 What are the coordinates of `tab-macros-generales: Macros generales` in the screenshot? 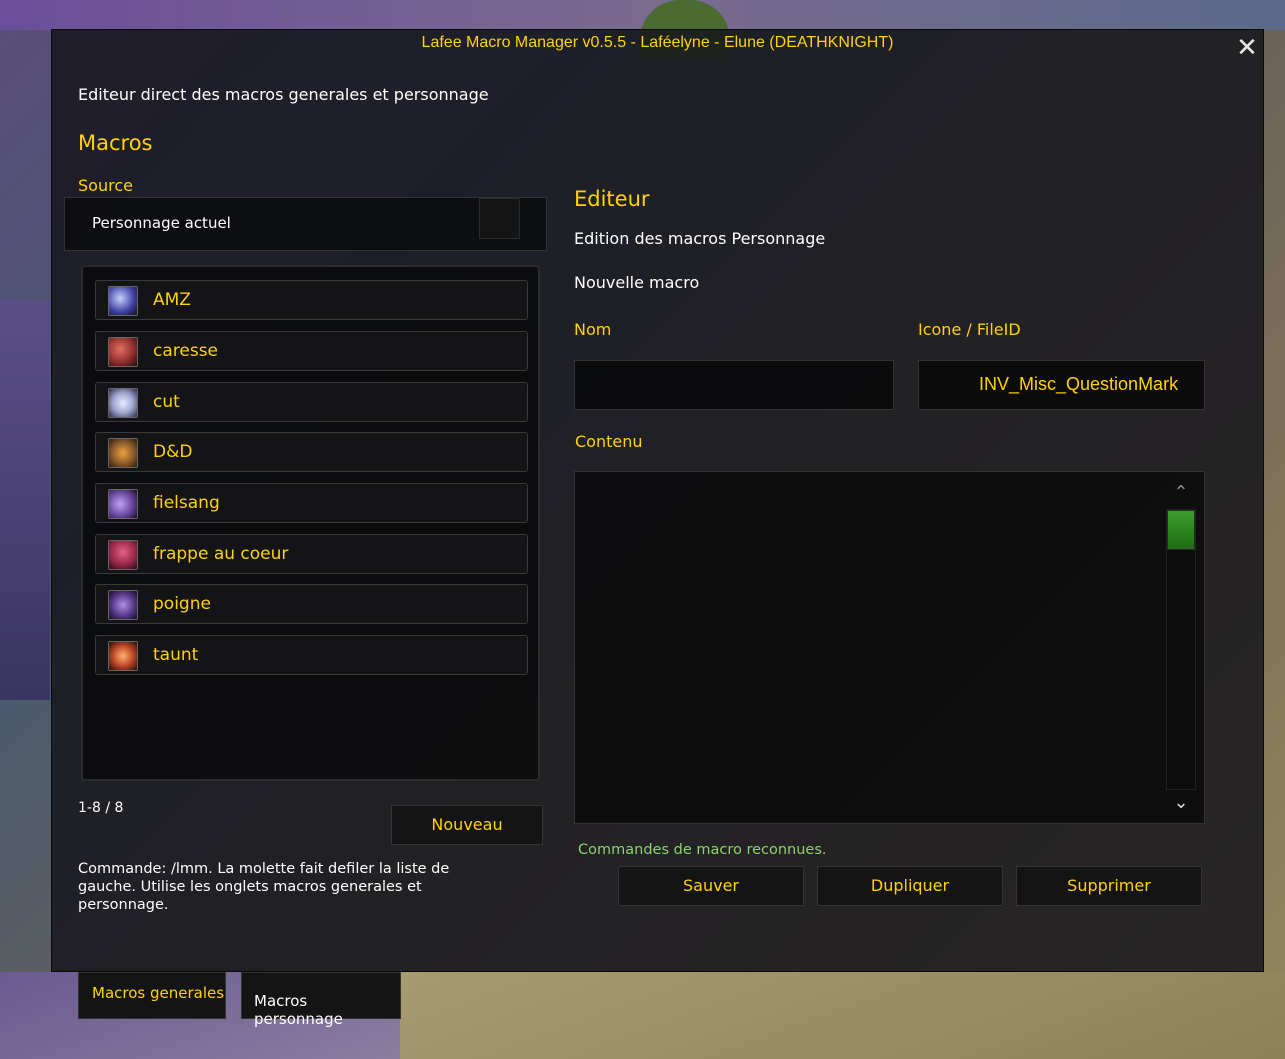 It's located at (152, 995).